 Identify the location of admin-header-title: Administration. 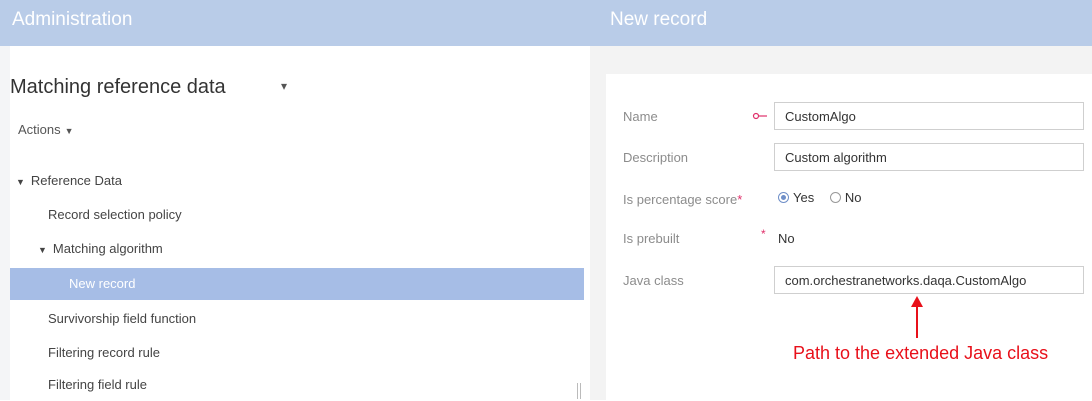
(72, 19).